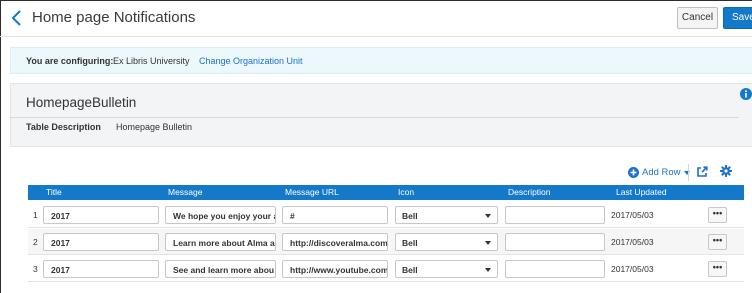 This screenshot has width=752, height=293. Describe the element at coordinates (54, 192) in the screenshot. I see `column-header-title: Title` at that location.